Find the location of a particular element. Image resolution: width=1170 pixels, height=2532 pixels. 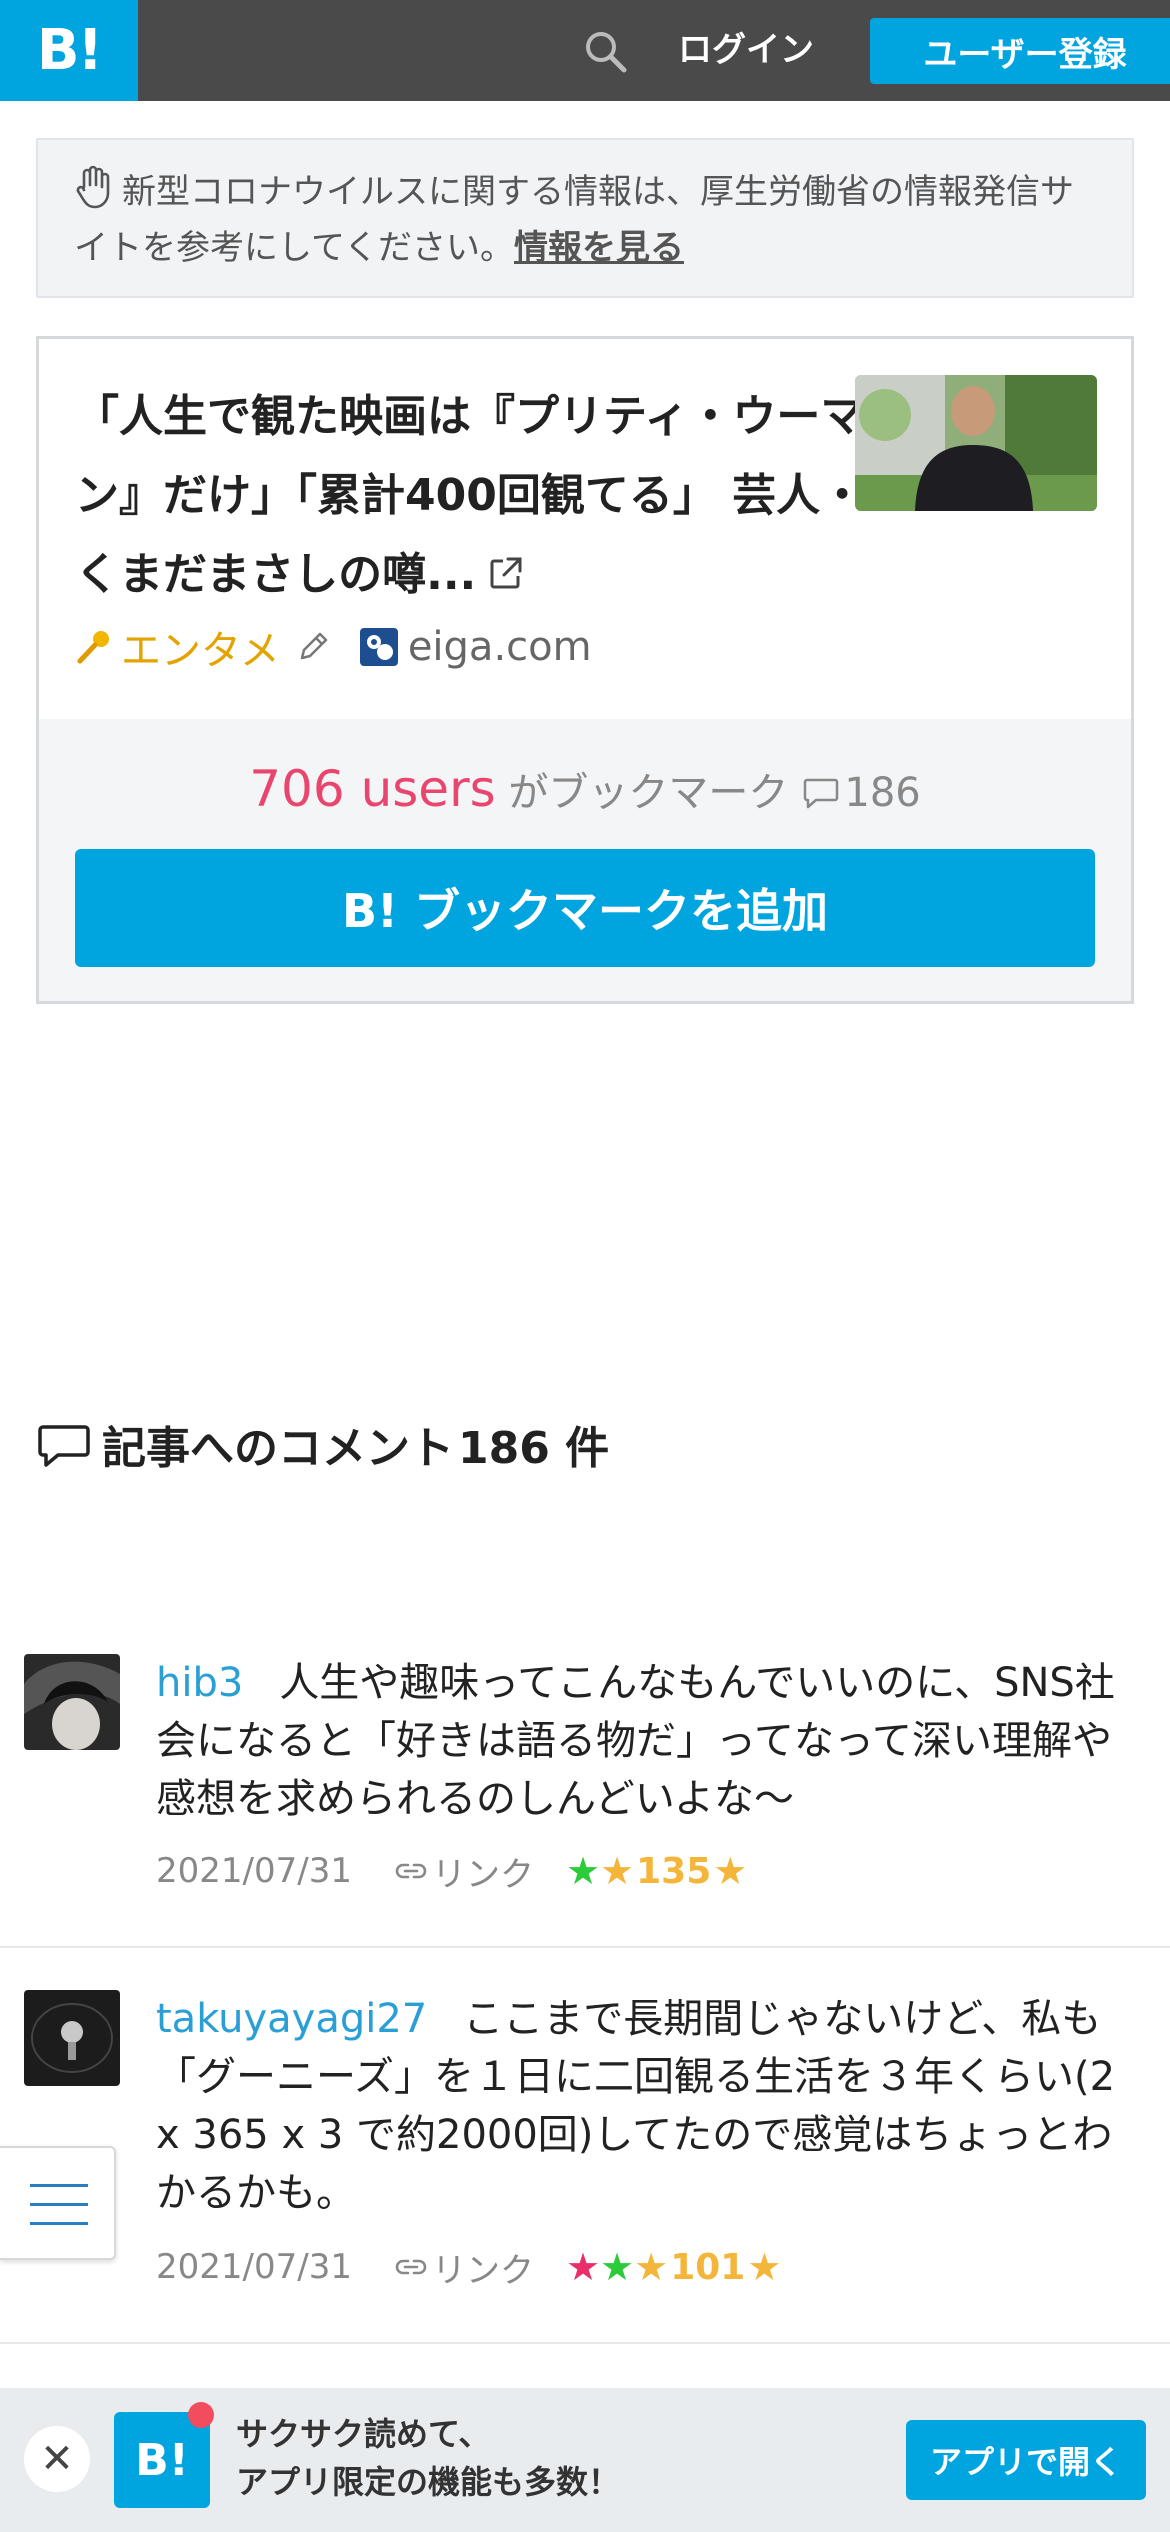

pink-star-icon: ★ is located at coordinates (583, 2267).